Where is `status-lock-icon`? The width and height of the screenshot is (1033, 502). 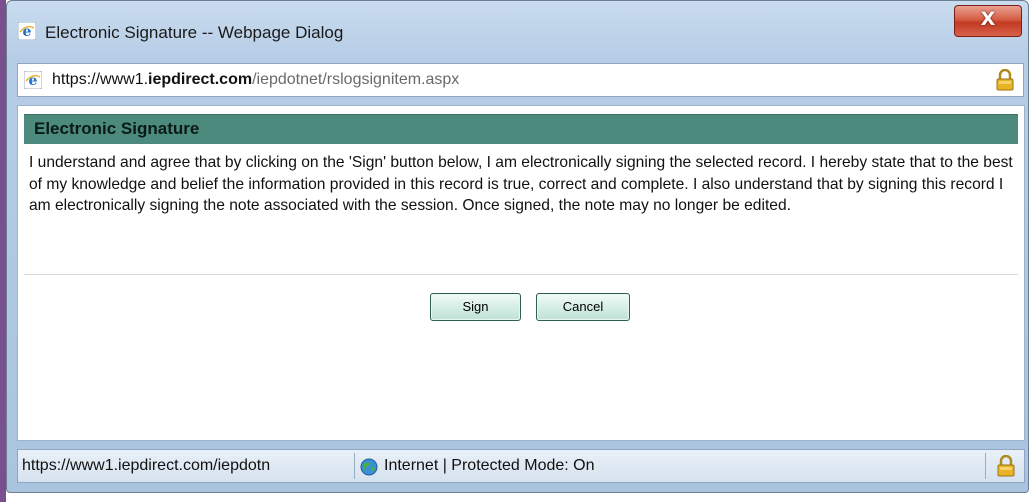
status-lock-icon is located at coordinates (1006, 466).